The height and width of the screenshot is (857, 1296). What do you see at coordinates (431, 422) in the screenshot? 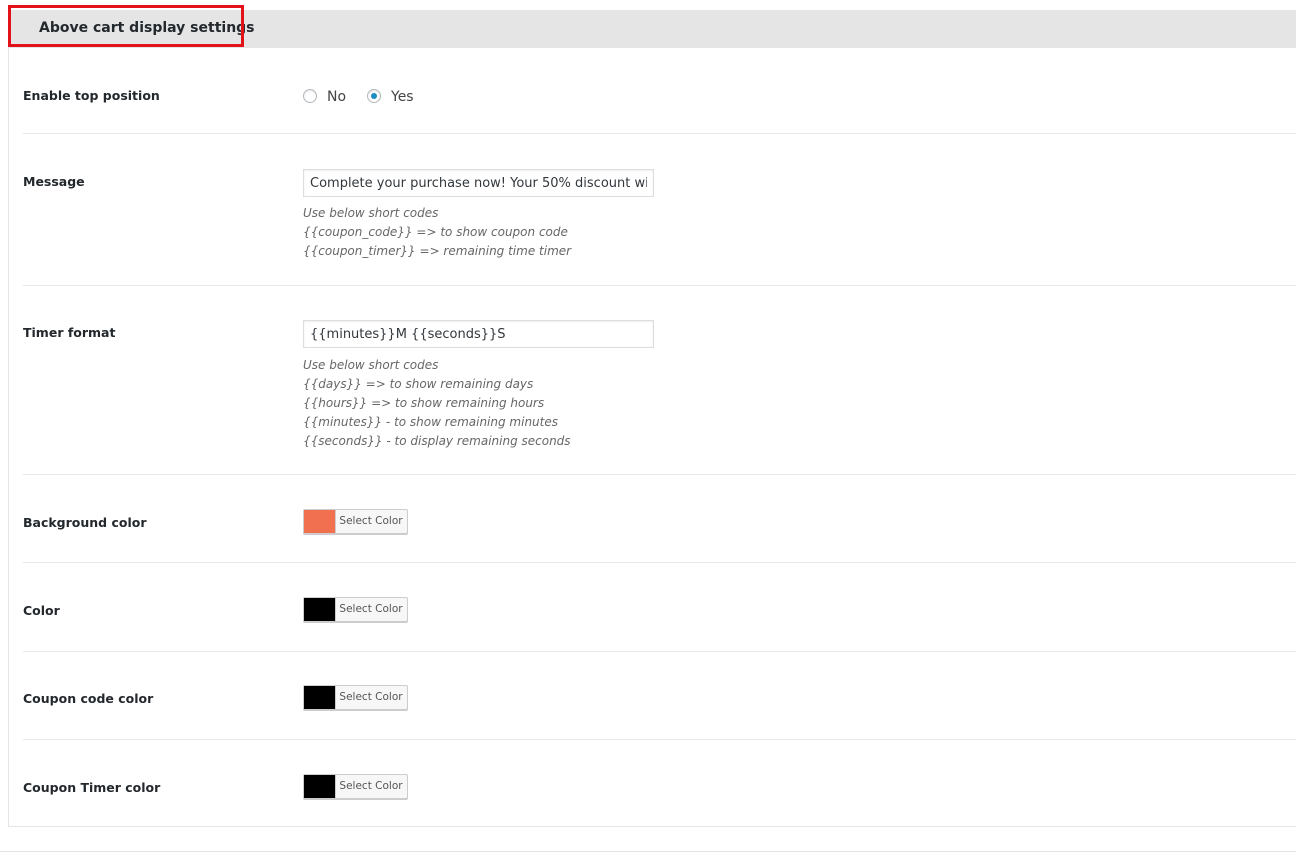
I see `timer-help-line: {{minutes}} - to show remaining minutes` at bounding box center [431, 422].